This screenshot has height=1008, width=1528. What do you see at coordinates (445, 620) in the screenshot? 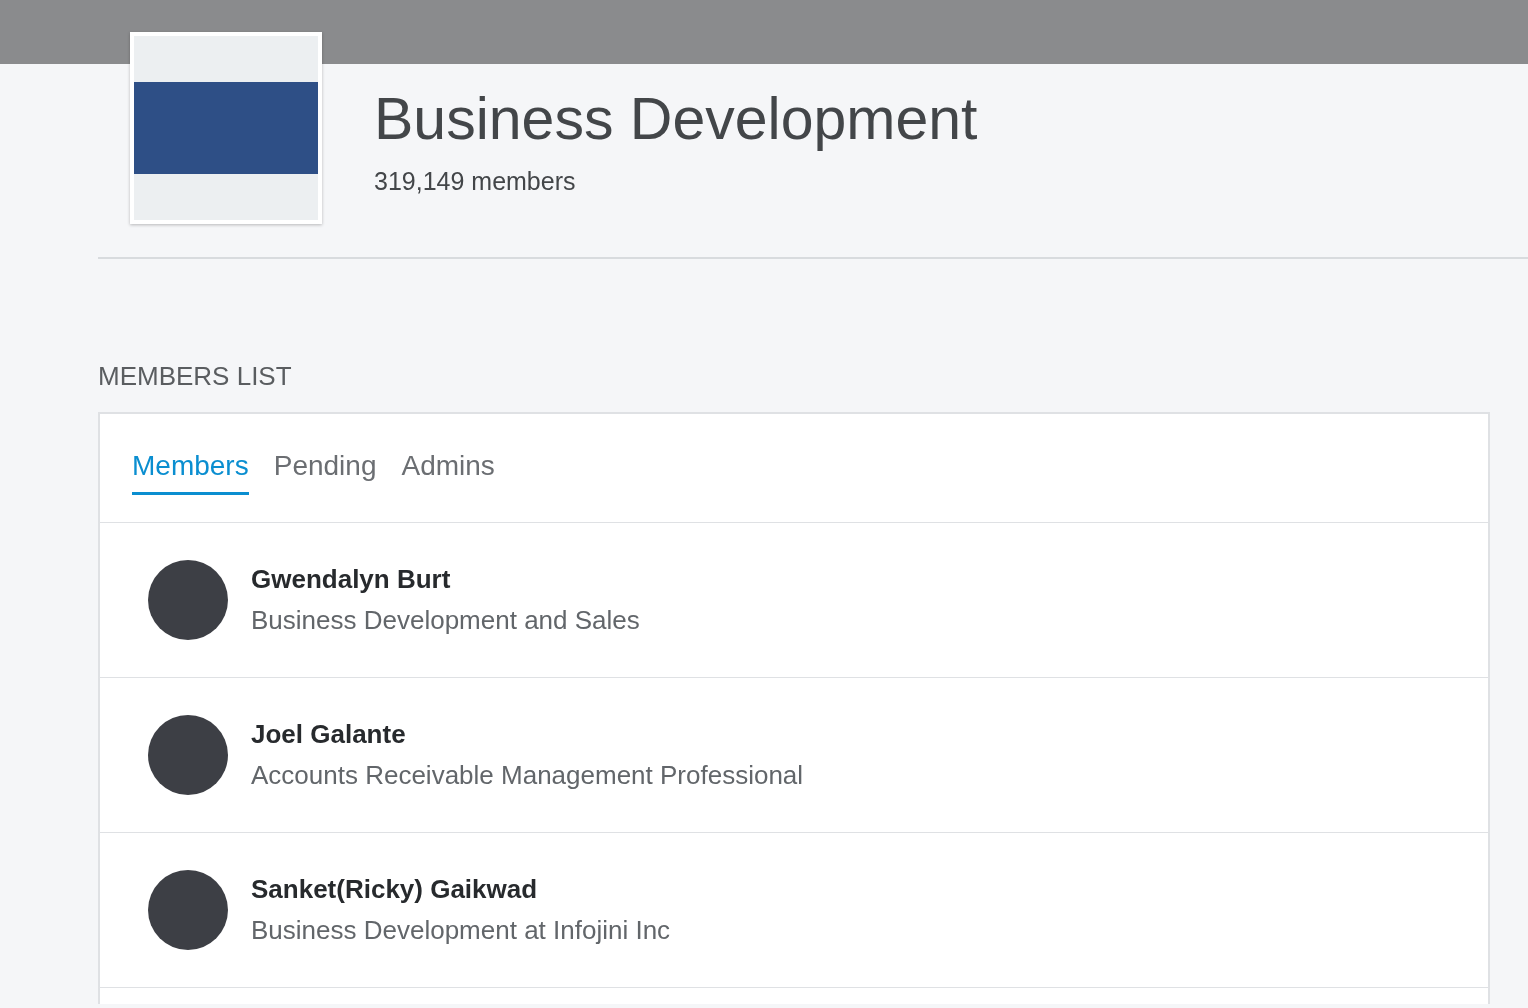
I see `member-headline: Business Development and Sales` at bounding box center [445, 620].